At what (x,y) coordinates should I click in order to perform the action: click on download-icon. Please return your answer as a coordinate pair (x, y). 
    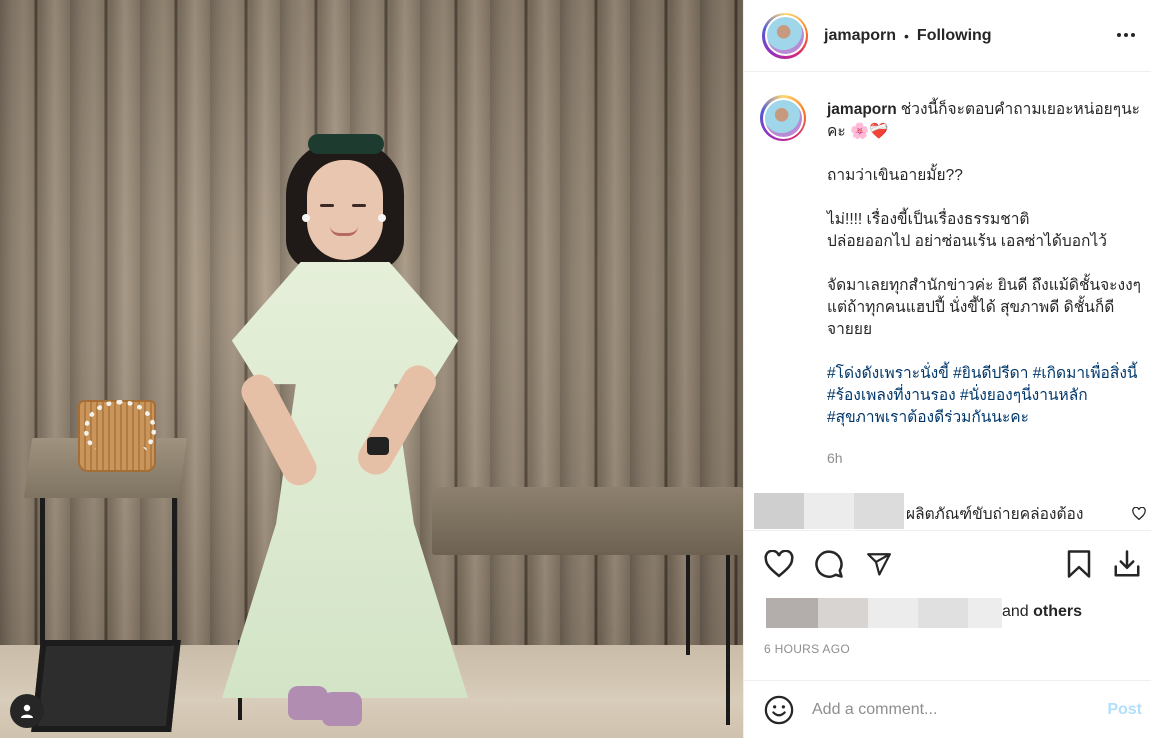
    Looking at the image, I should click on (1127, 564).